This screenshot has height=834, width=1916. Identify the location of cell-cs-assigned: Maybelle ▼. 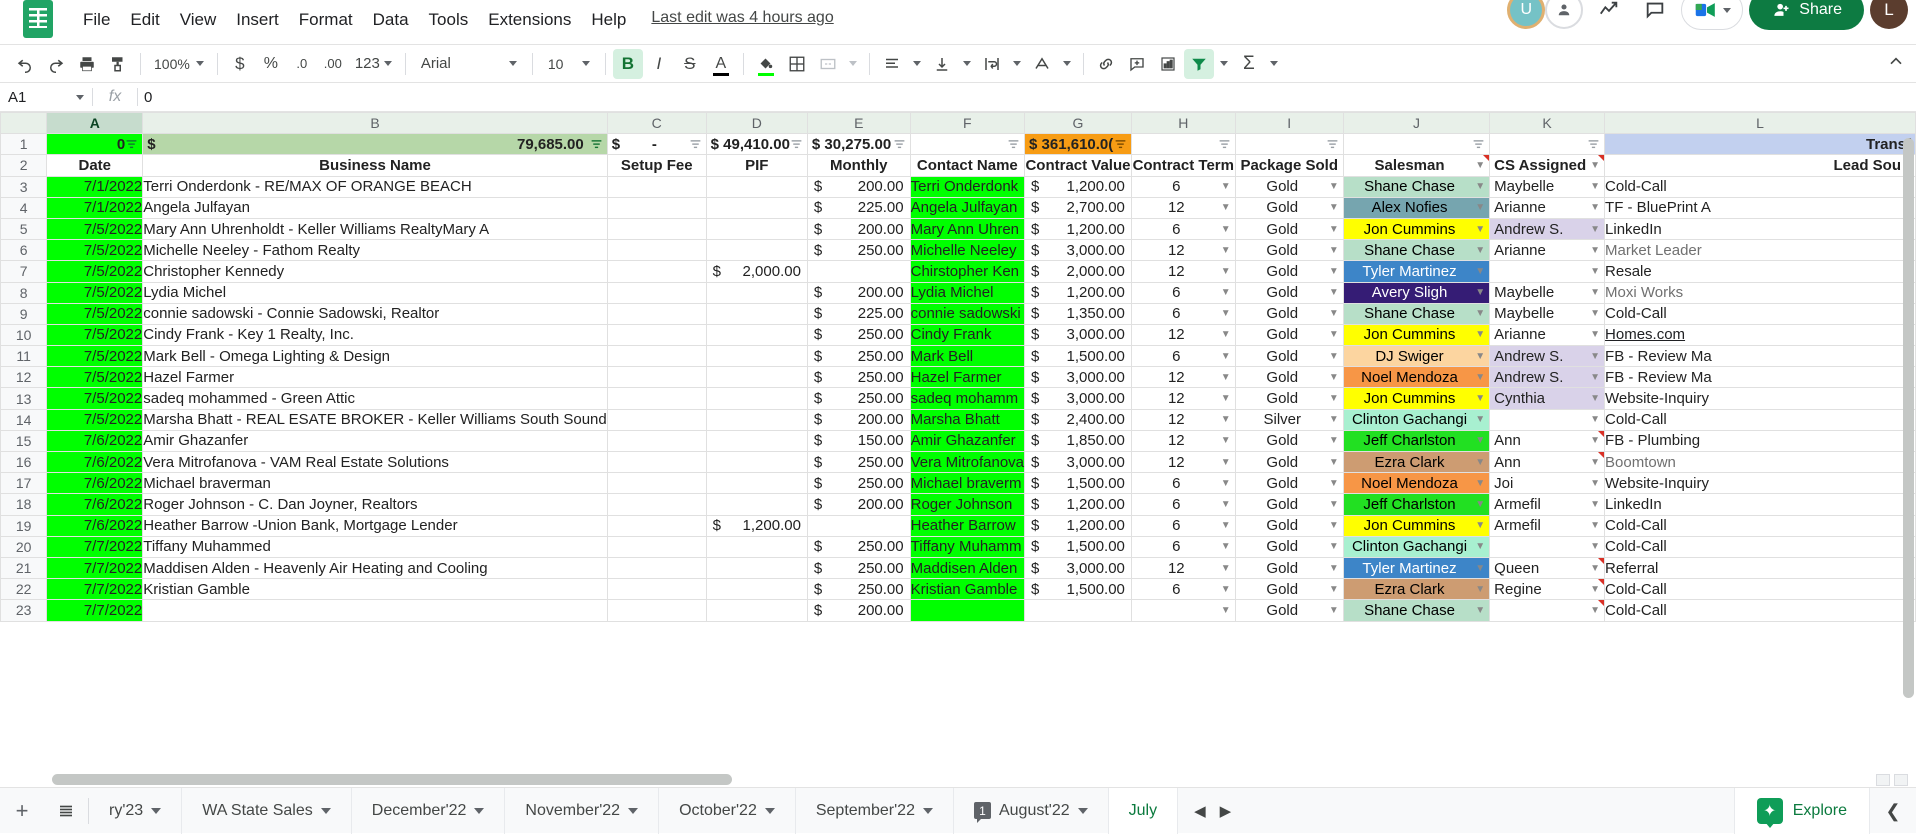
(1547, 186).